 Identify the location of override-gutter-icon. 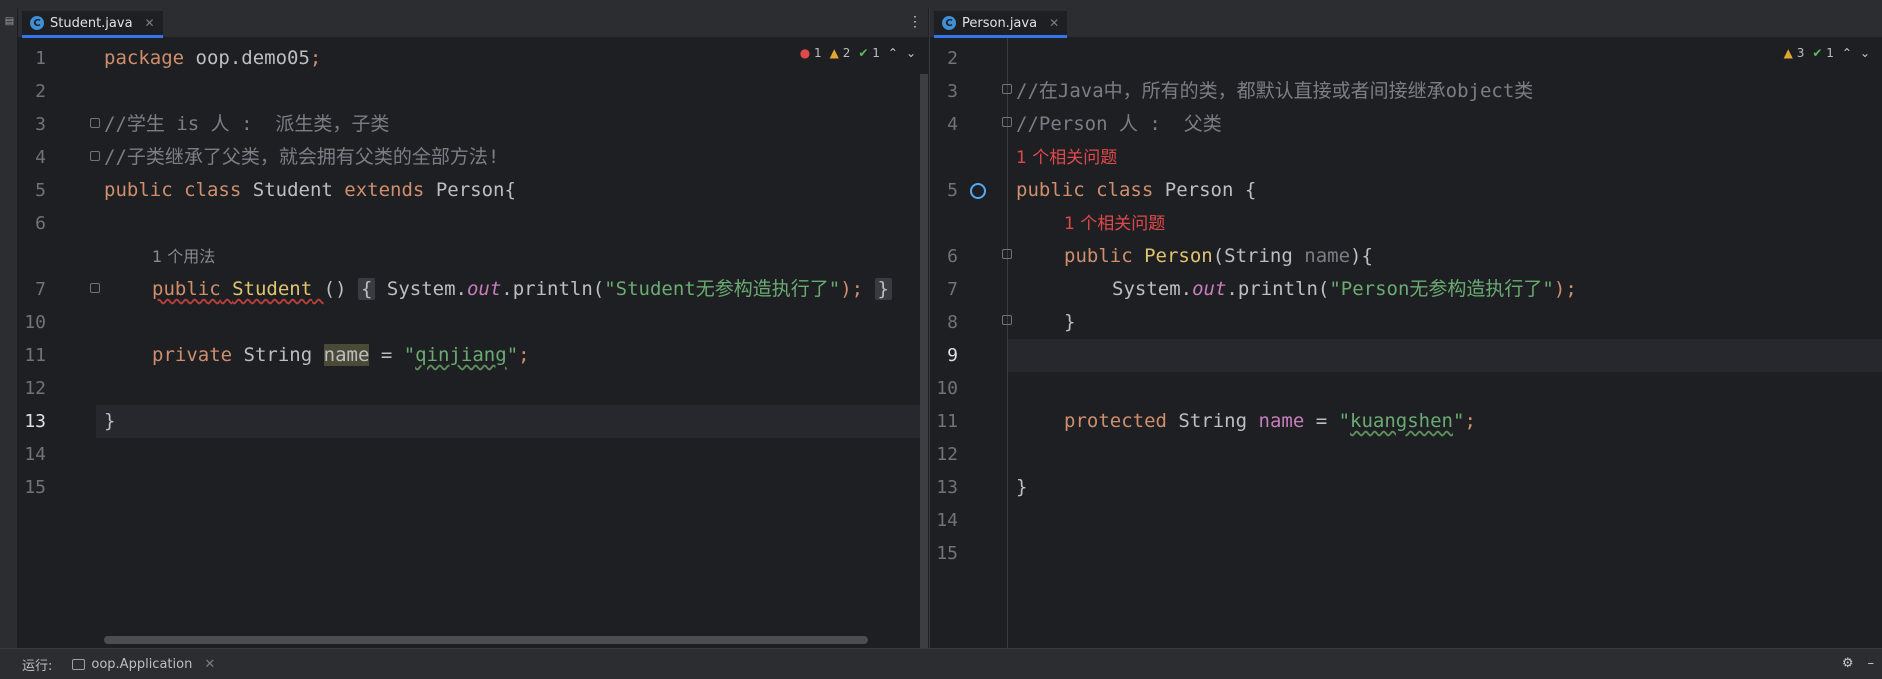
(978, 191).